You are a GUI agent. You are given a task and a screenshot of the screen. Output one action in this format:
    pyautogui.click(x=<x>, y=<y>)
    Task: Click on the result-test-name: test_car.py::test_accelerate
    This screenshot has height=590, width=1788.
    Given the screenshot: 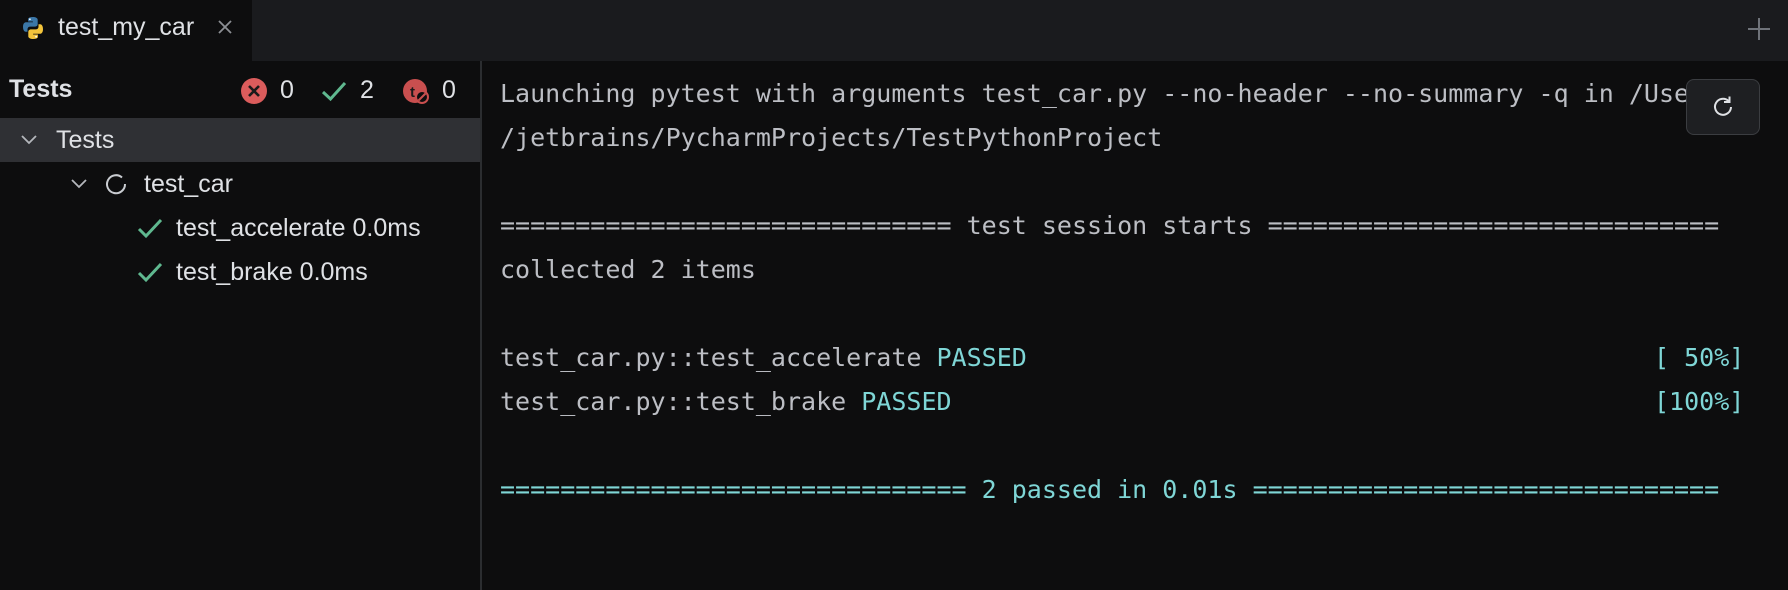 What is the action you would take?
    pyautogui.click(x=711, y=357)
    